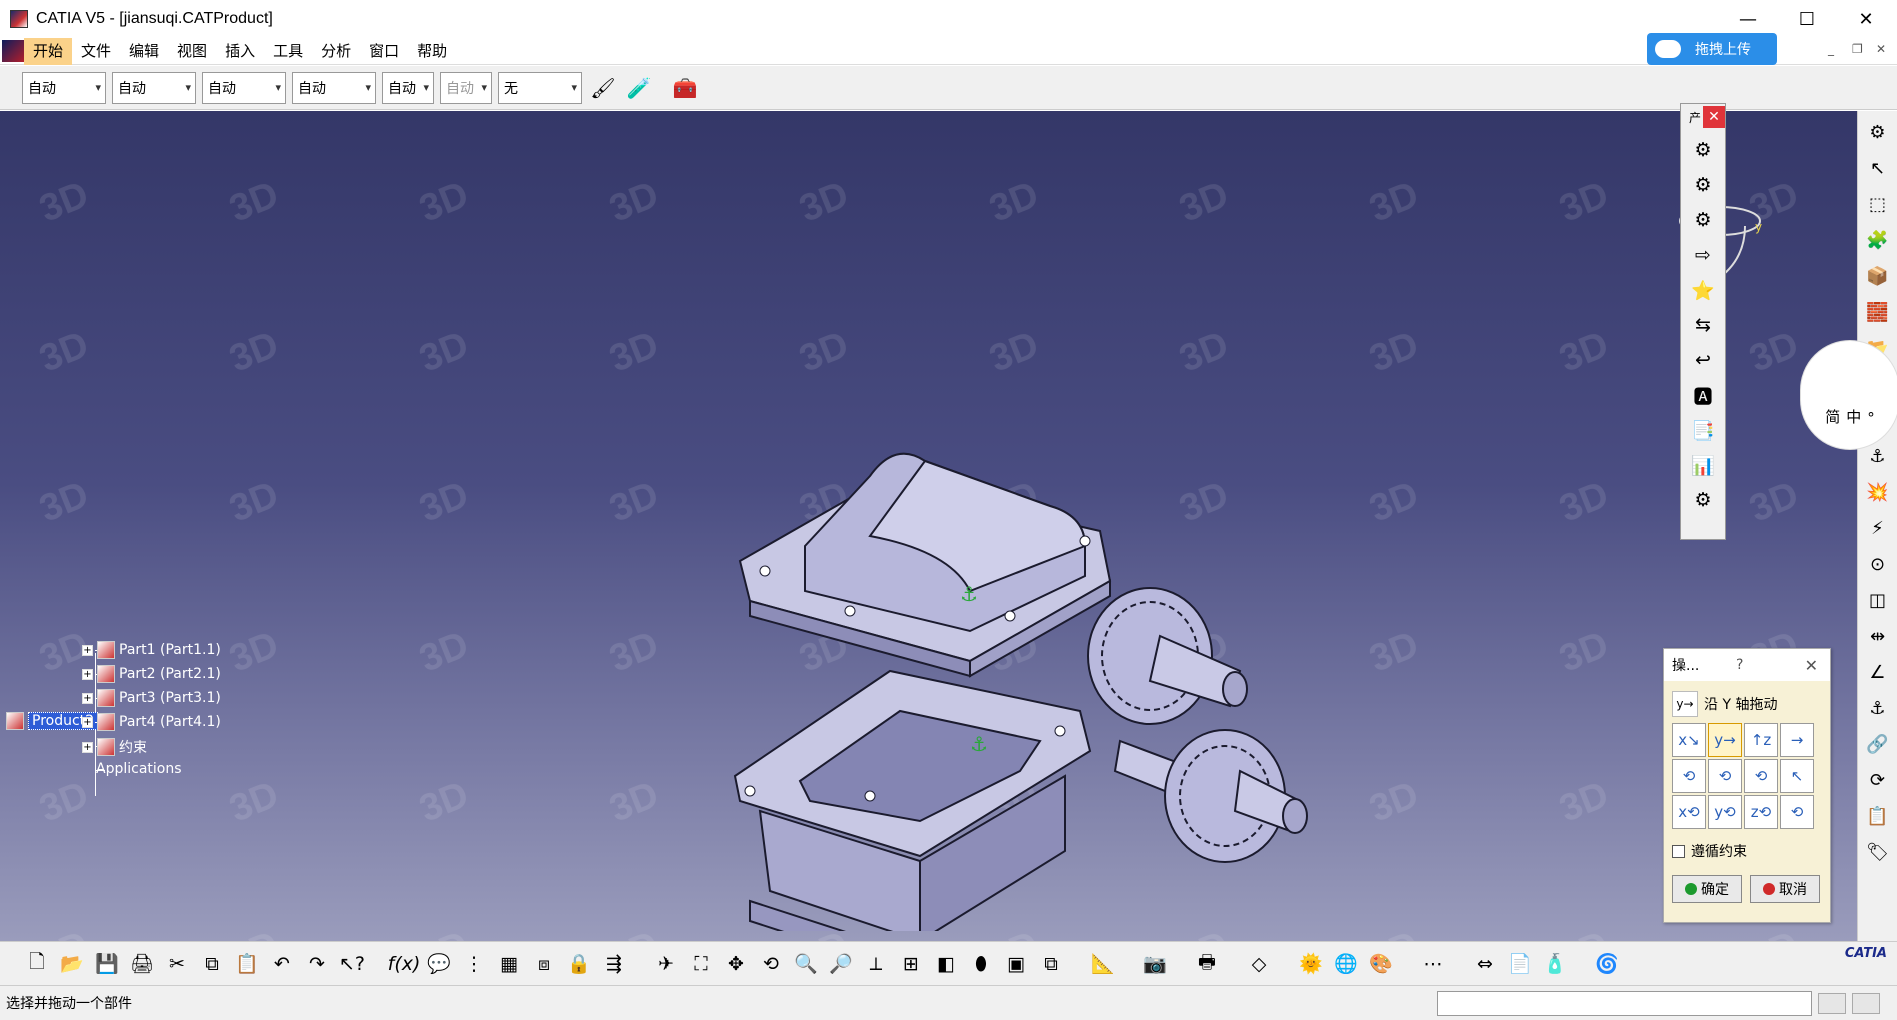 The height and width of the screenshot is (1020, 1897). I want to click on manipulation-mode-button-10: z⟲, so click(1761, 812).